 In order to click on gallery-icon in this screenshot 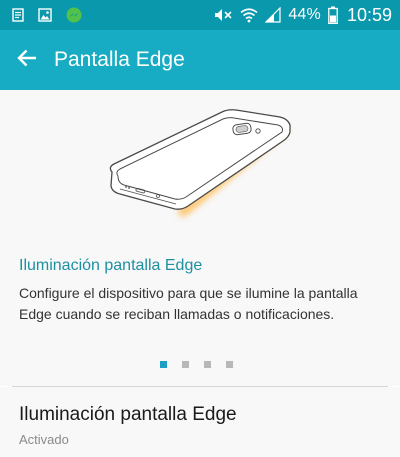, I will do `click(45, 15)`.